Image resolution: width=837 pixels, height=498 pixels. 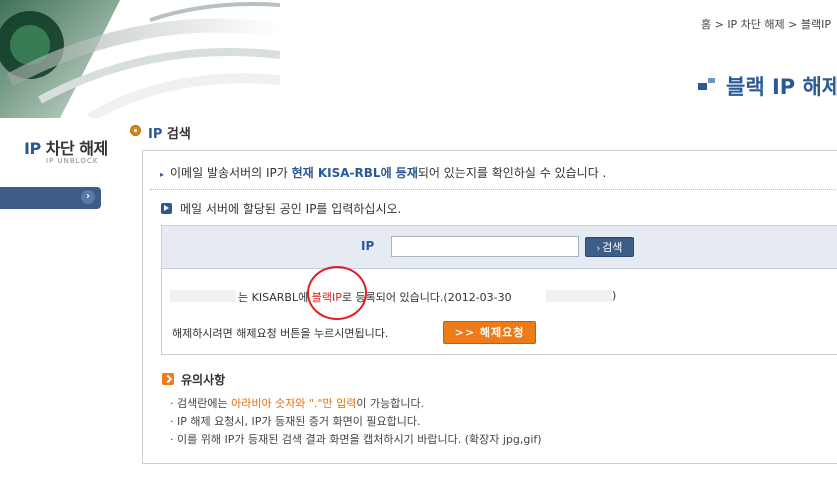 What do you see at coordinates (765, 24) in the screenshot?
I see `breadcrumb: 홈 > IP 차단 해제 > 블랙IP` at bounding box center [765, 24].